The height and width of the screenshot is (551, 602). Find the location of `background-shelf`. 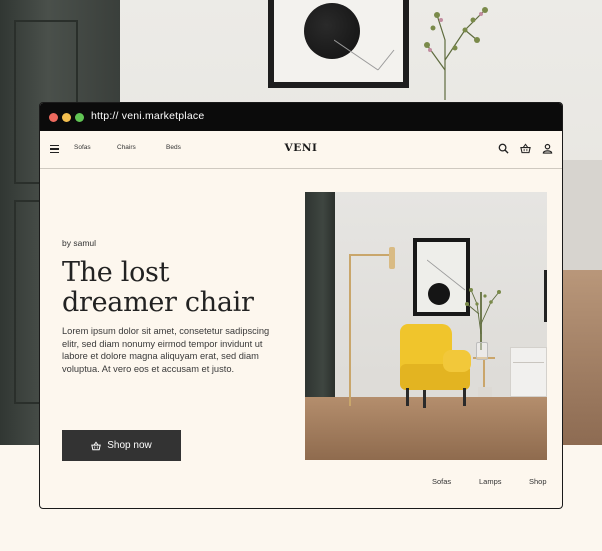

background-shelf is located at coordinates (581, 215).